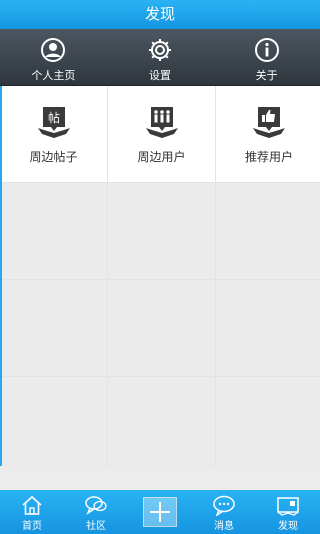 The image size is (320, 534). I want to click on settings-button: 设置, so click(160, 57).